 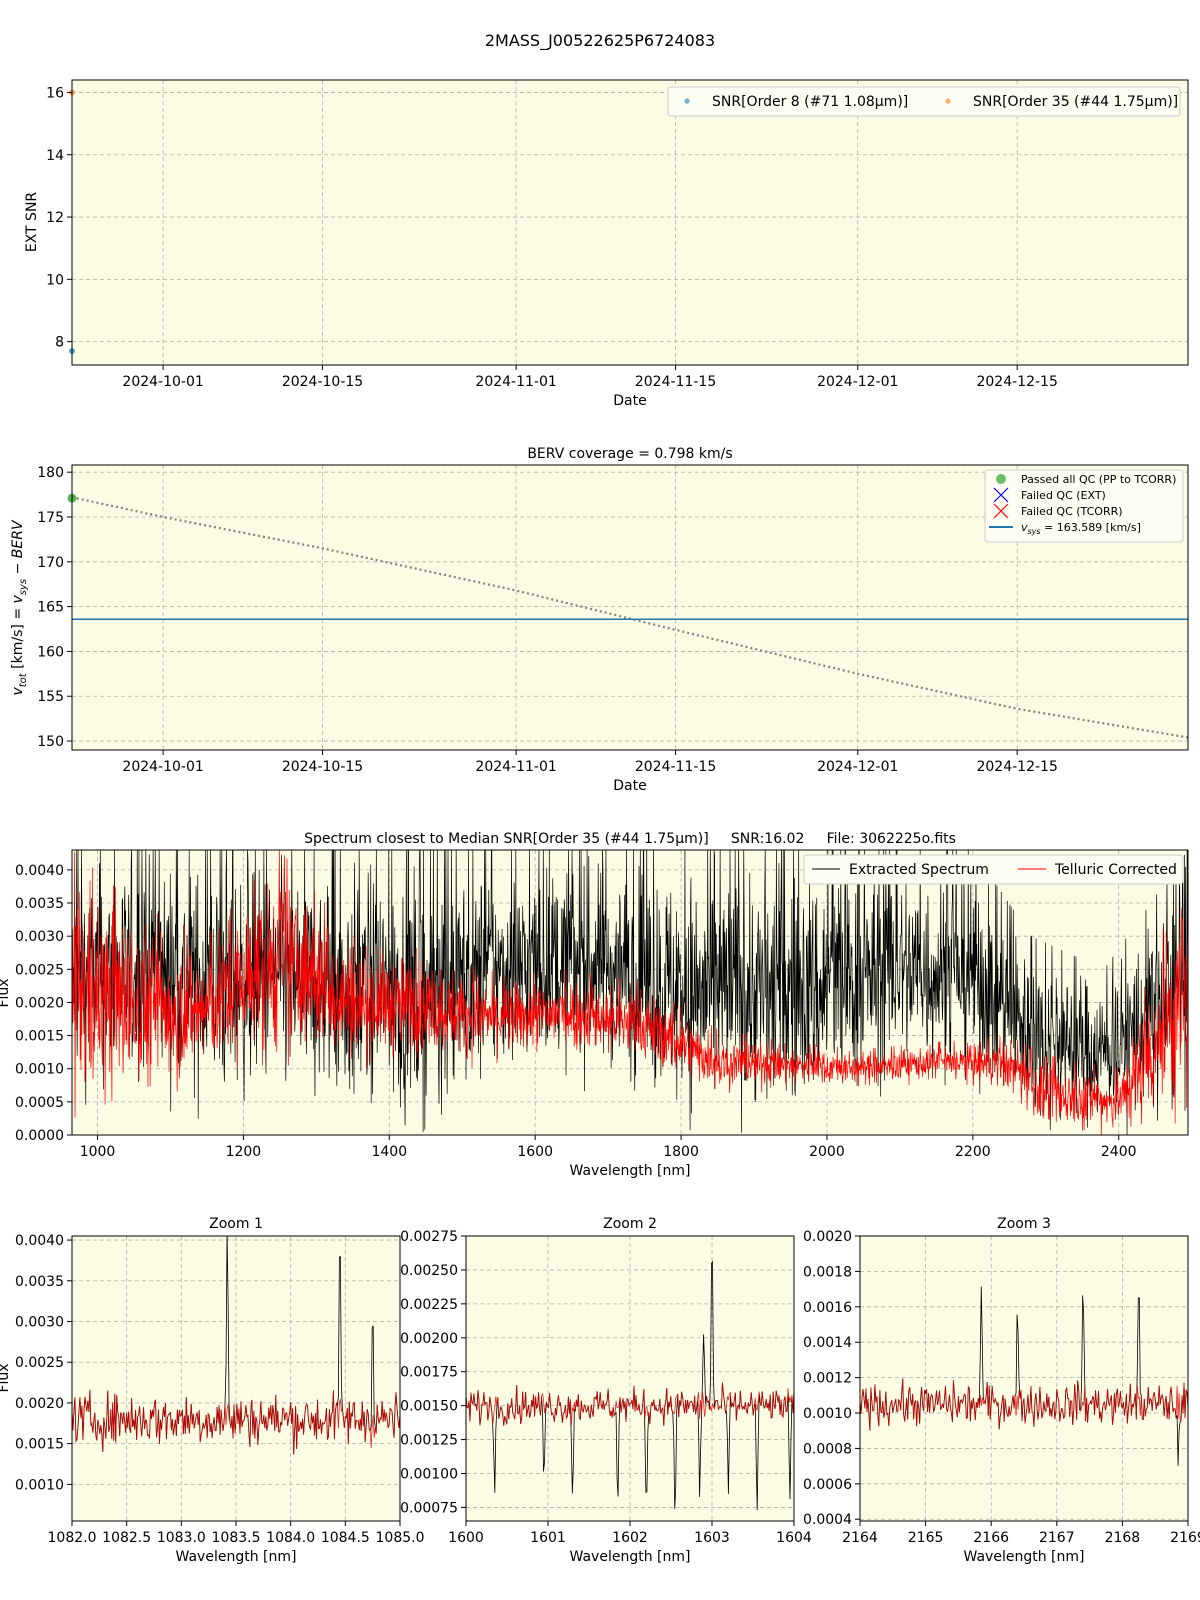 What do you see at coordinates (39, 1070) in the screenshot?
I see `spectrum-ytick-label: 0.0010` at bounding box center [39, 1070].